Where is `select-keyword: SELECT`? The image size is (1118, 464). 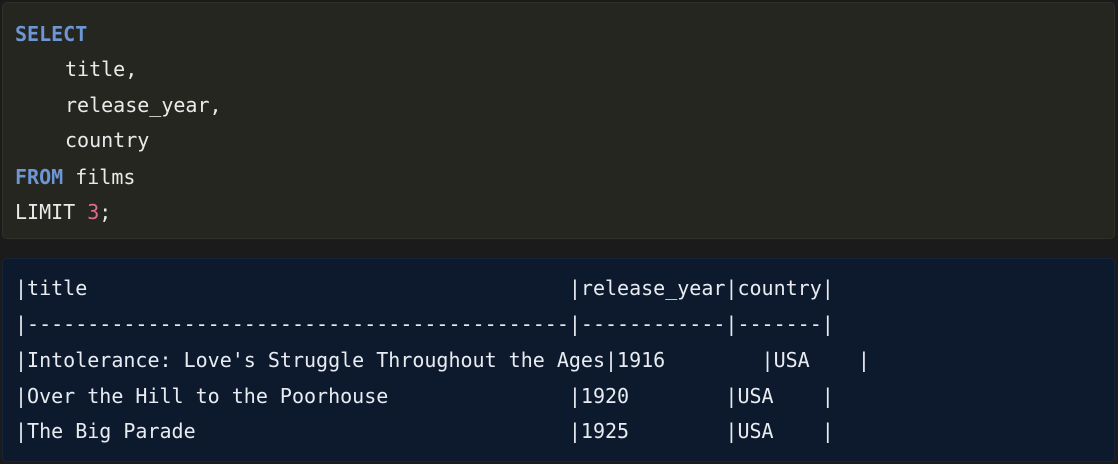
select-keyword: SELECT is located at coordinates (51, 34).